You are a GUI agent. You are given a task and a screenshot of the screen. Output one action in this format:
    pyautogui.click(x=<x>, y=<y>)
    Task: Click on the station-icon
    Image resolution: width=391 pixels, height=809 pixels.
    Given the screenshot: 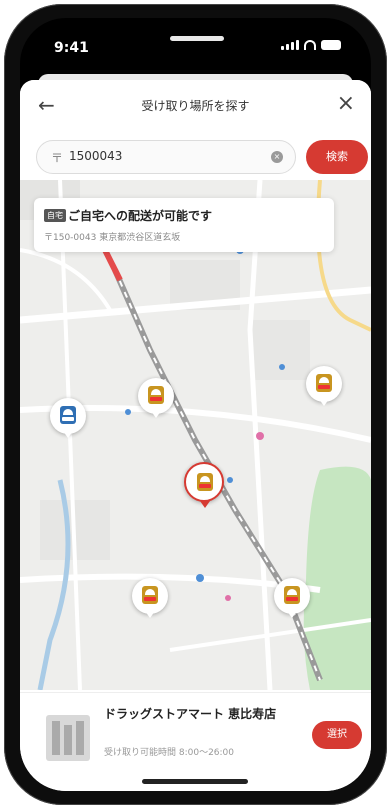 What is the action you would take?
    pyautogui.click(x=68, y=415)
    